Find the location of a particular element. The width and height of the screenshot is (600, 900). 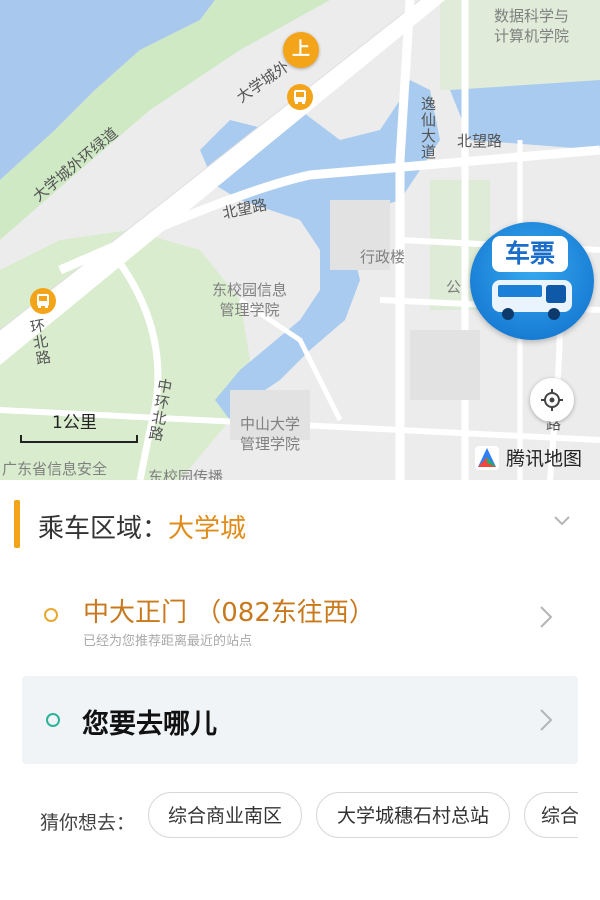

suggestion-chips: 综合商业南区 大学城穗石村总站 综合 is located at coordinates (363, 818).